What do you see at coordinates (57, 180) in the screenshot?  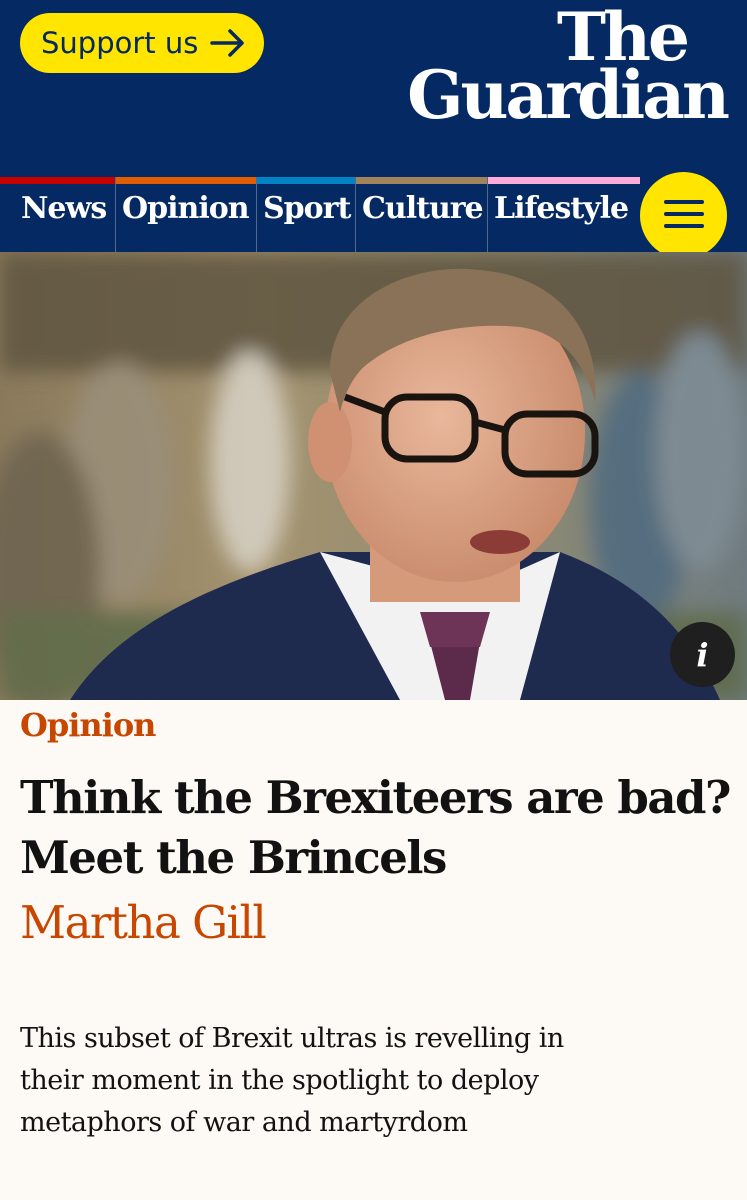 I see `nav-news-accent-bar` at bounding box center [57, 180].